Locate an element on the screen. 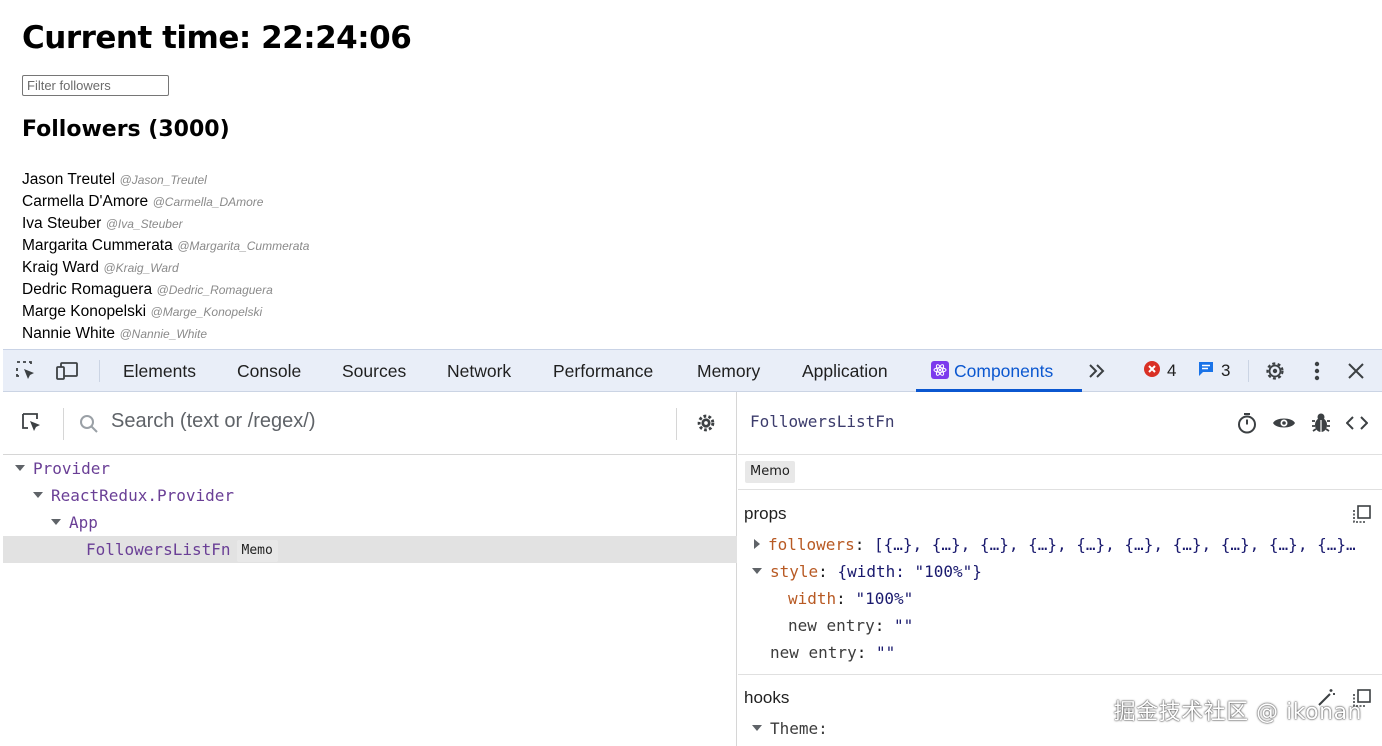 This screenshot has height=746, width=1382. follower-handle: @Carmella_DAmore is located at coordinates (208, 202).